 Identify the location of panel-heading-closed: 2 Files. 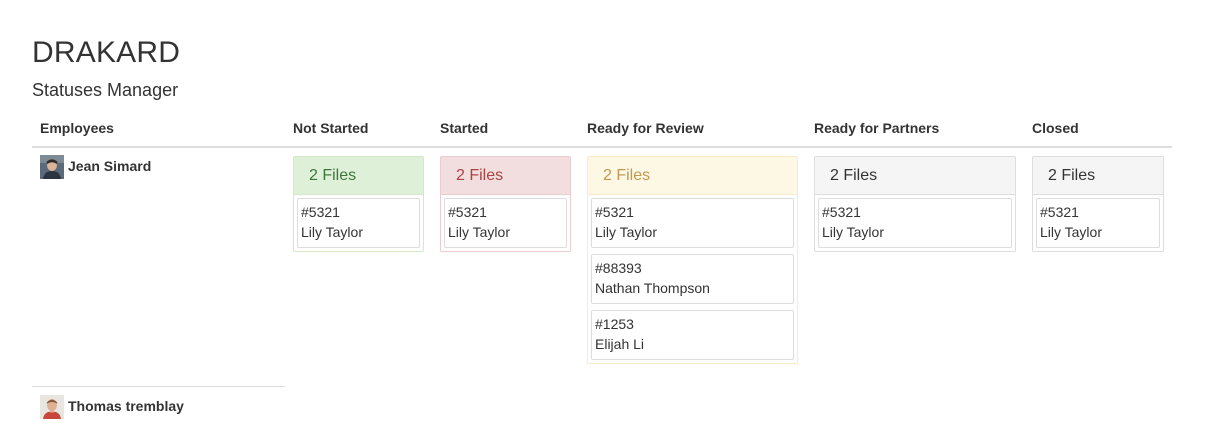
(1098, 176).